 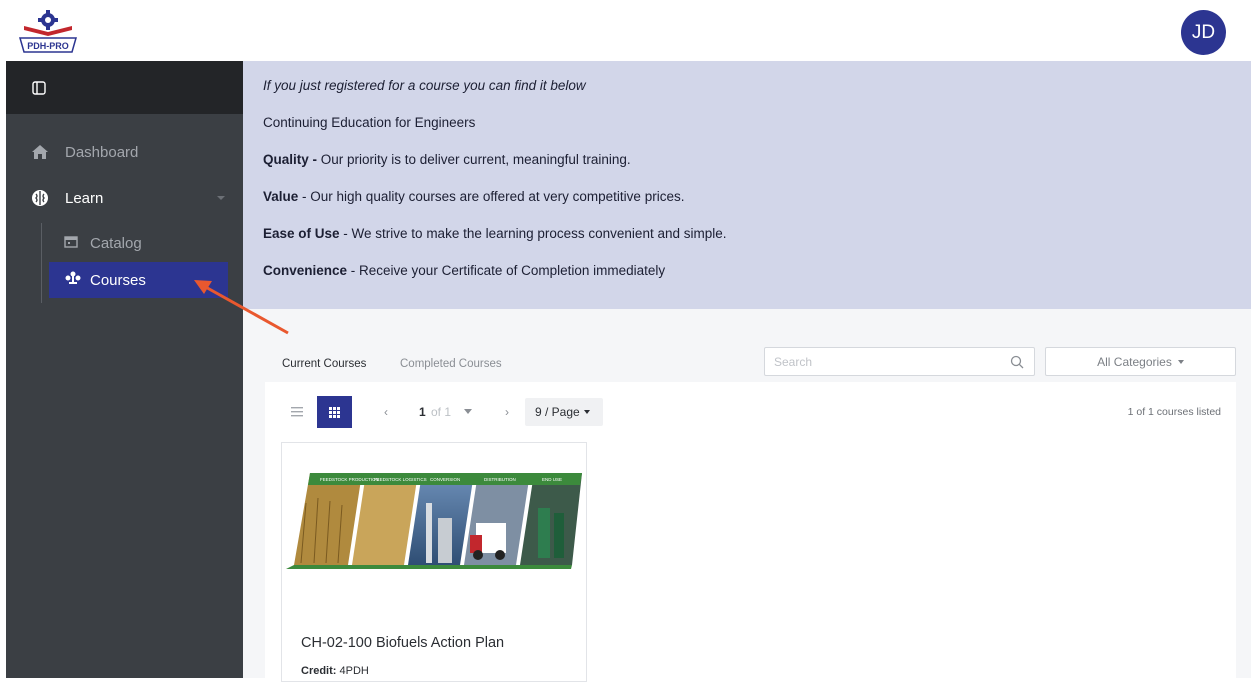 I want to click on calendar-icon, so click(x=72, y=243).